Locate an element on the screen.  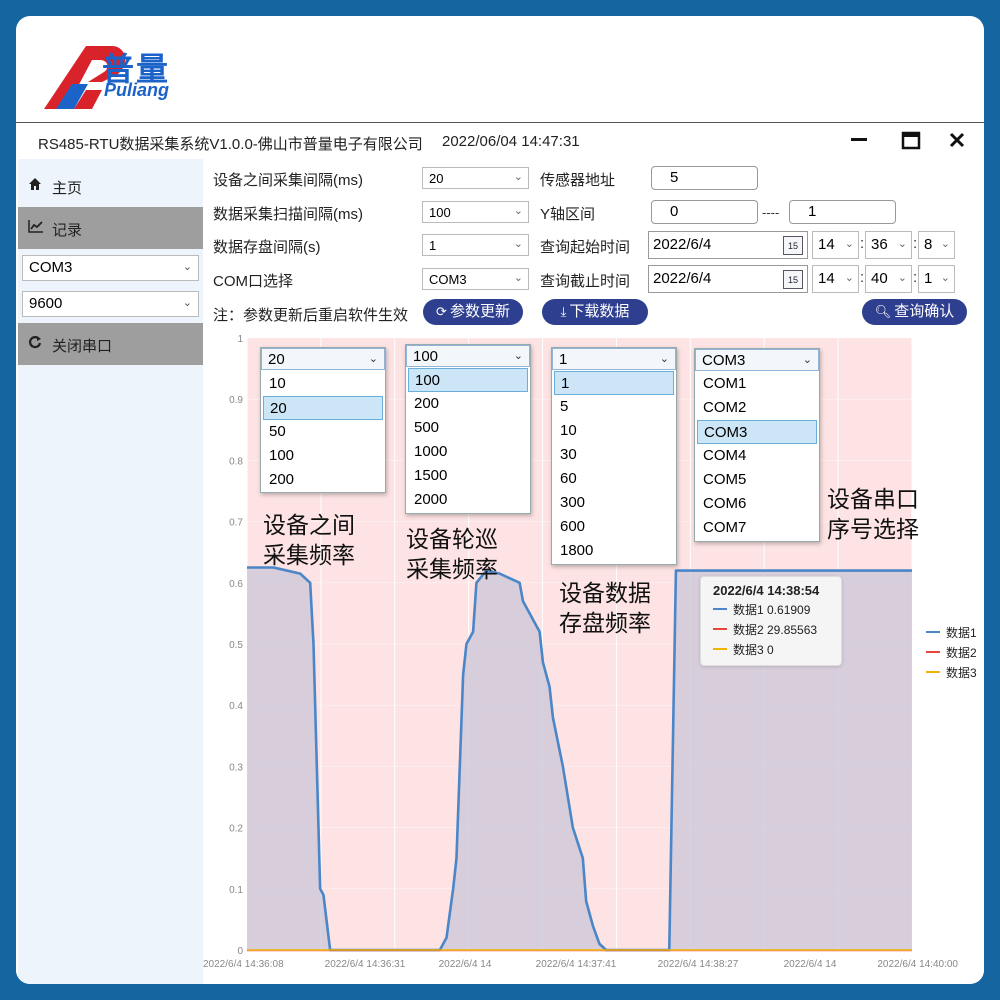
scan-interval-select: 100 ⌄ is located at coordinates (475, 212).